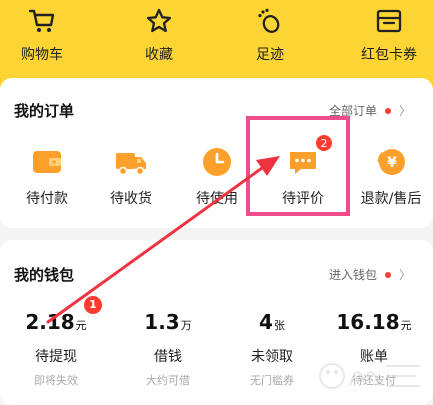 The height and width of the screenshot is (405, 433). What do you see at coordinates (42, 55) in the screenshot?
I see `nav-cart-label: 购物车` at bounding box center [42, 55].